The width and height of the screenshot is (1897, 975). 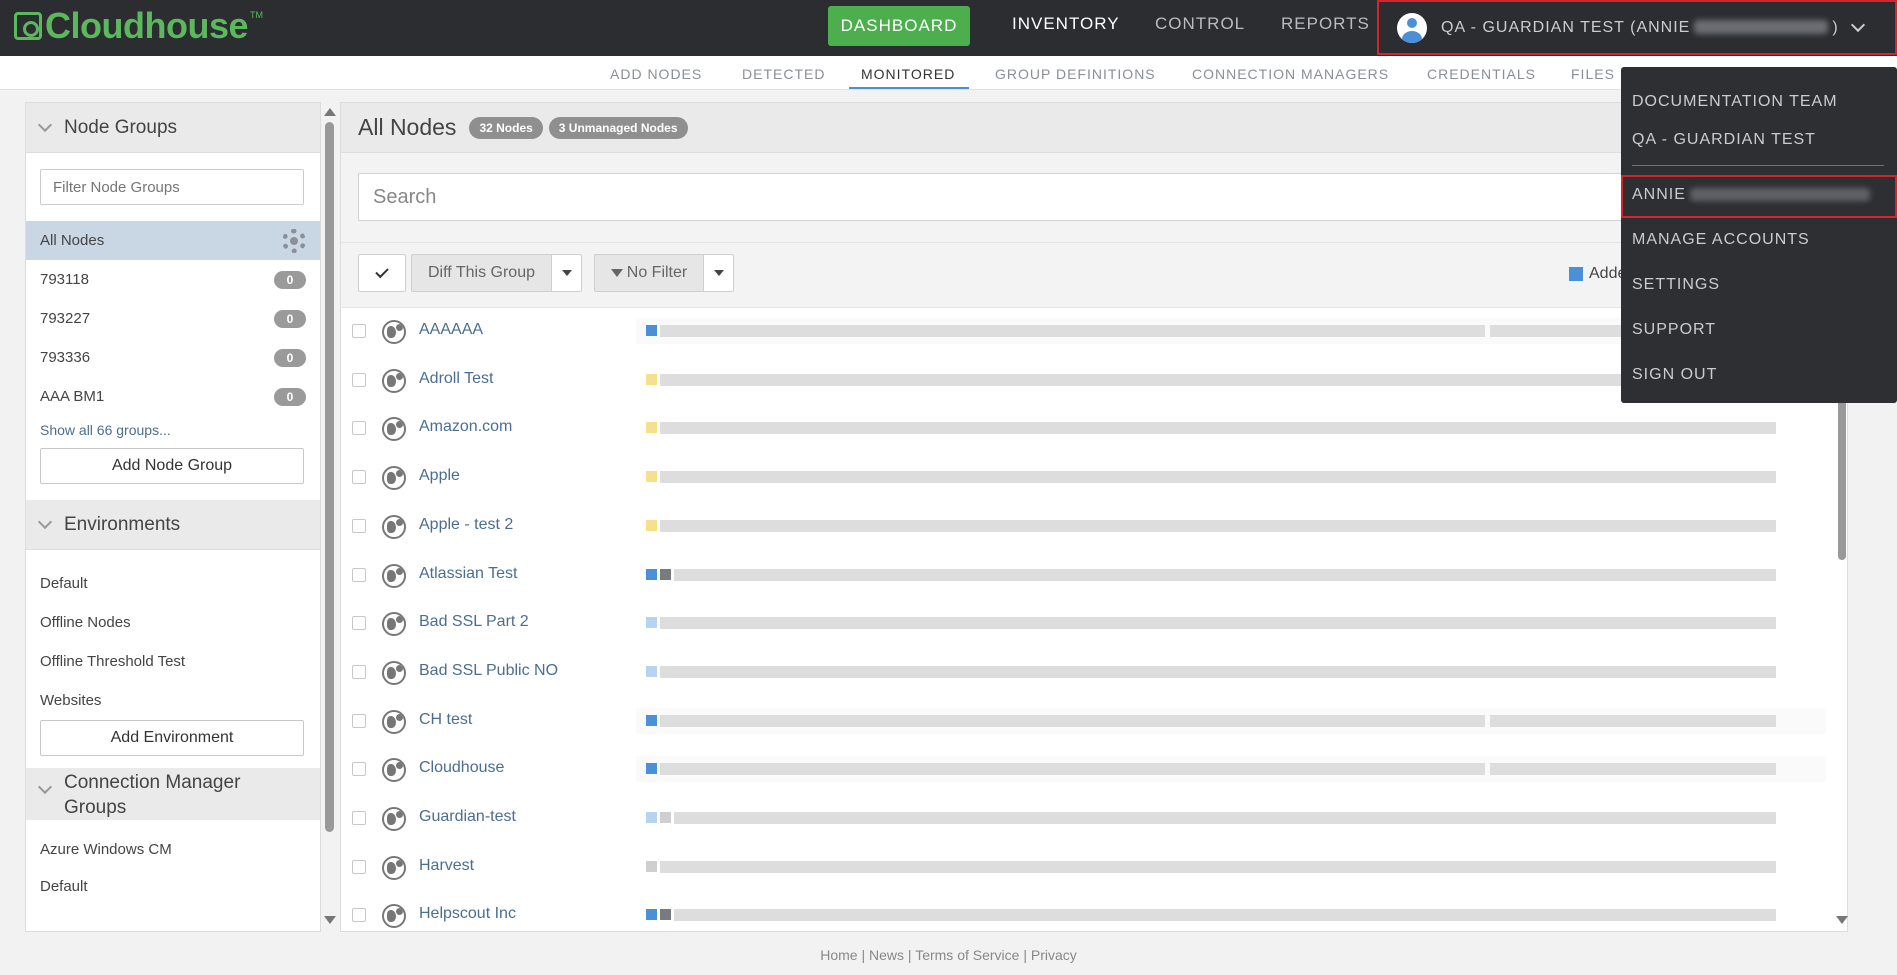 What do you see at coordinates (1676, 285) in the screenshot?
I see `menu-item-settings: SETTINGS` at bounding box center [1676, 285].